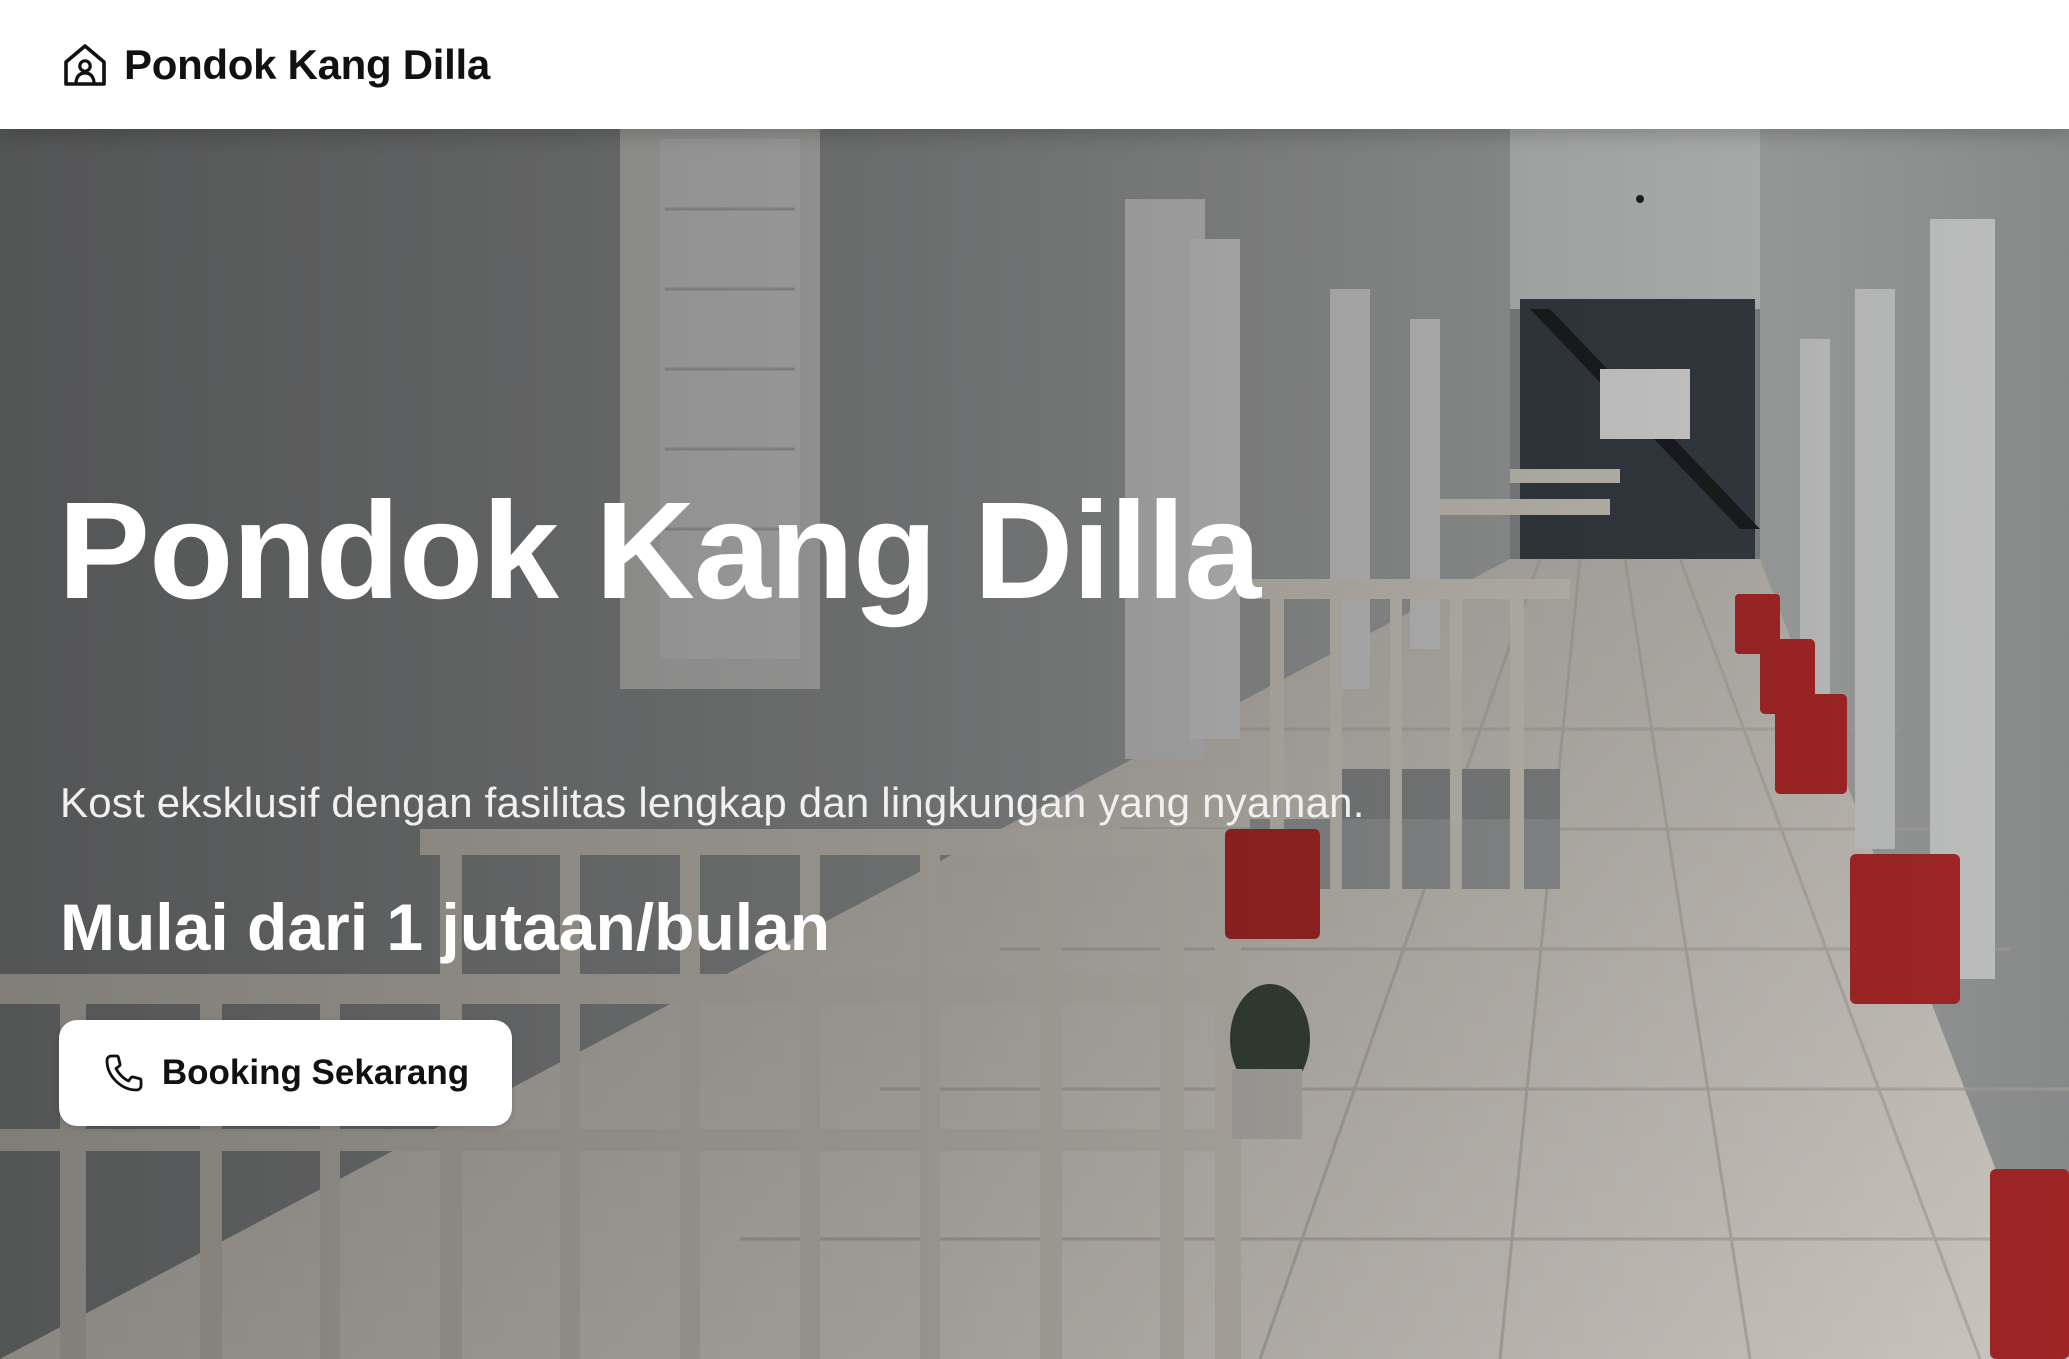  Describe the element at coordinates (315, 1072) in the screenshot. I see `booking-button-label: Booking Sekarang` at that location.